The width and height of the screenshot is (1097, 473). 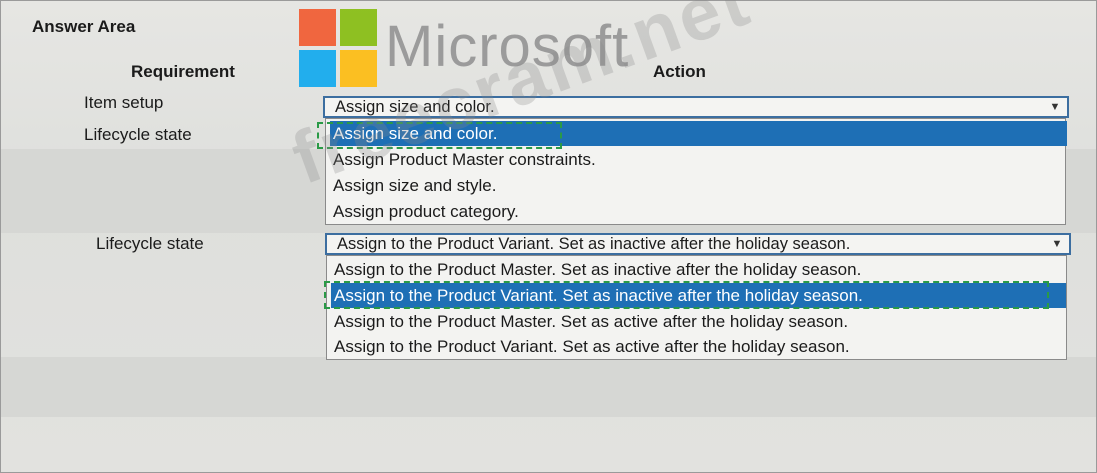 I want to click on item-setup-option: Assign size and style., so click(x=580, y=185).